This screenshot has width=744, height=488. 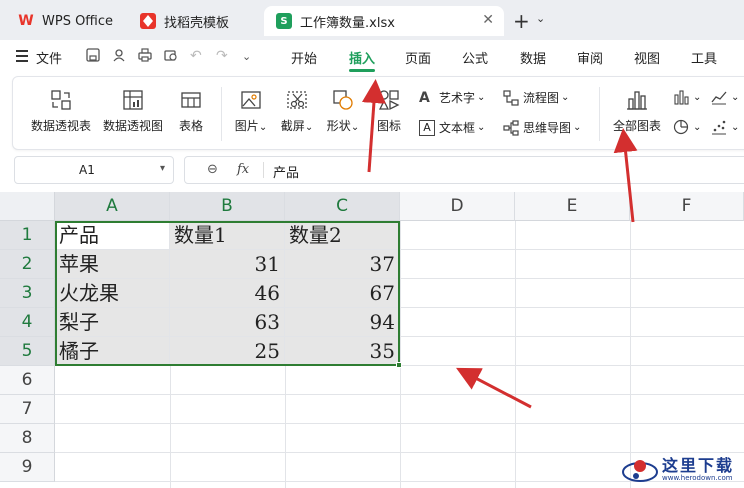 What do you see at coordinates (636, 126) in the screenshot?
I see `all-charts-label: 全部图表` at bounding box center [636, 126].